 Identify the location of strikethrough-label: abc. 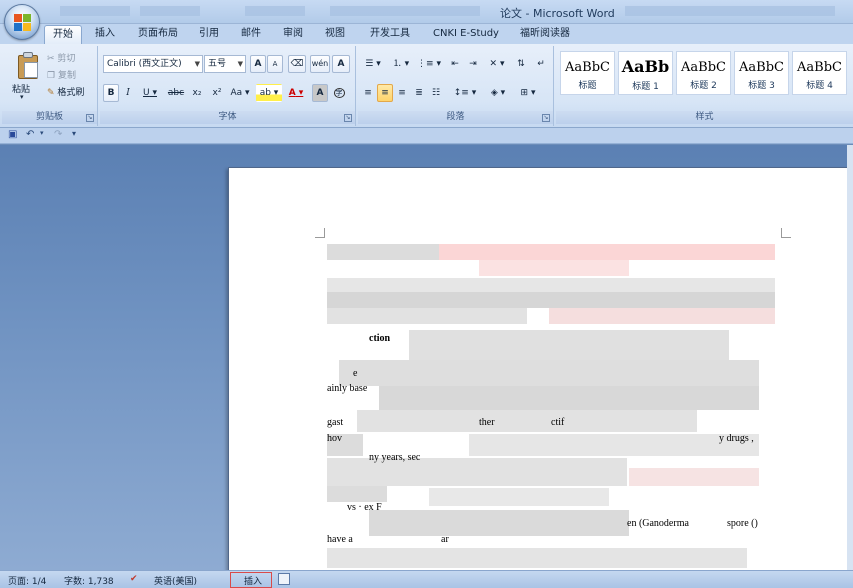
(176, 93).